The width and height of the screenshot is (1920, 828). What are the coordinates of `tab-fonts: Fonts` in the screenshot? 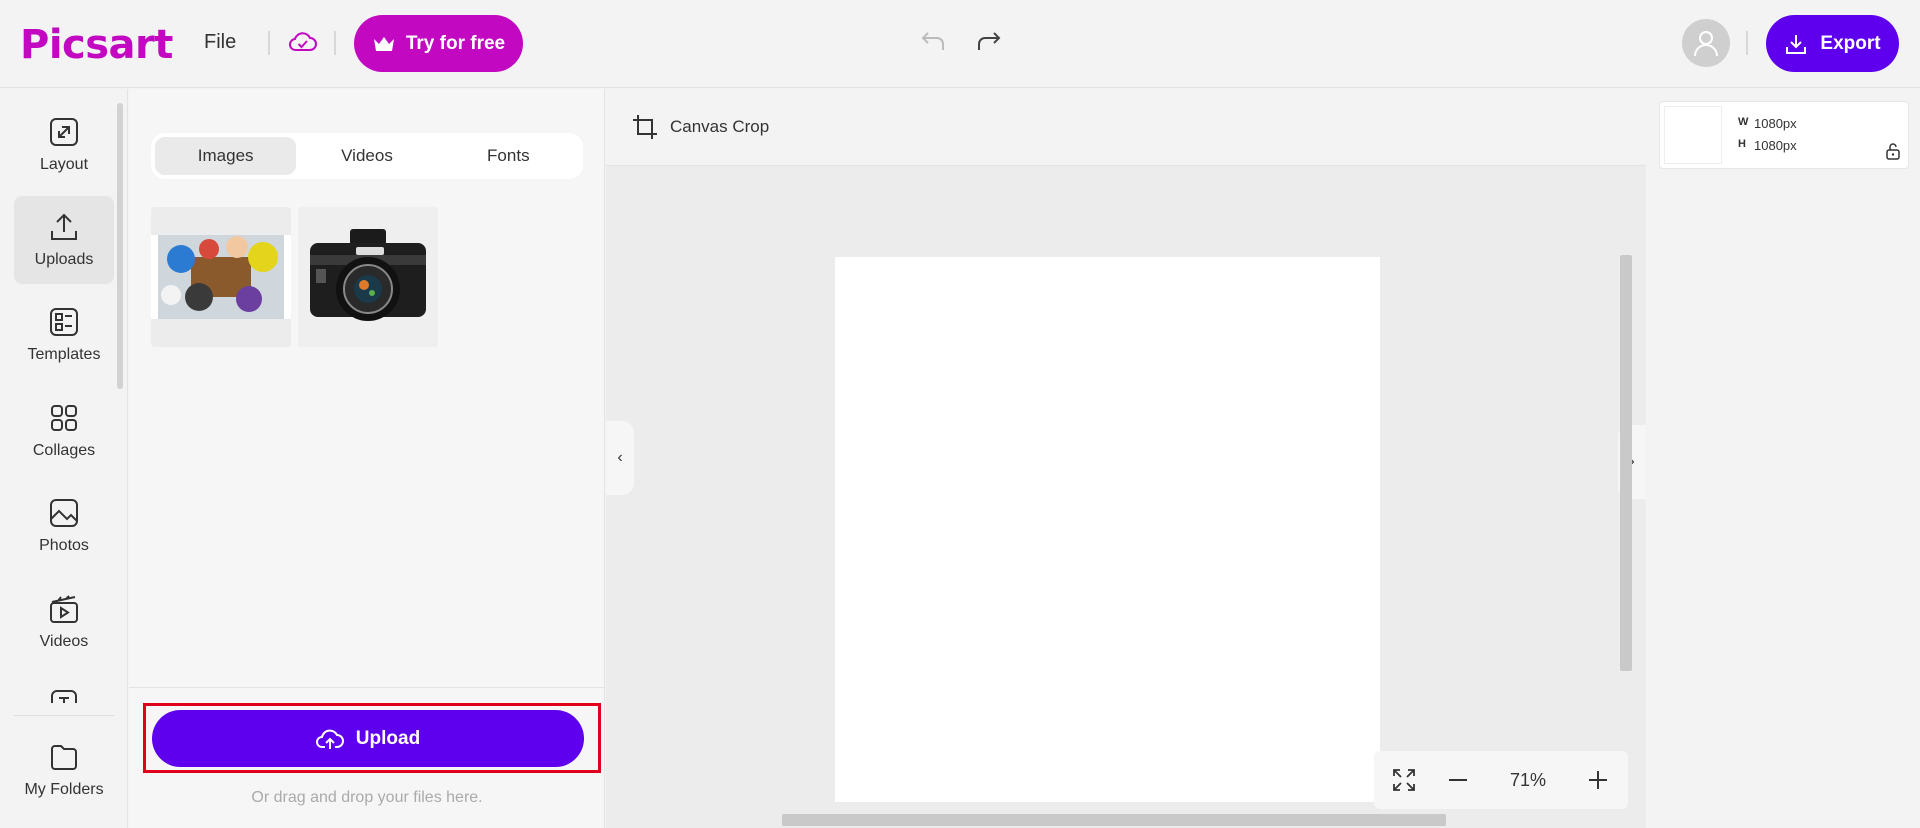 It's located at (508, 156).